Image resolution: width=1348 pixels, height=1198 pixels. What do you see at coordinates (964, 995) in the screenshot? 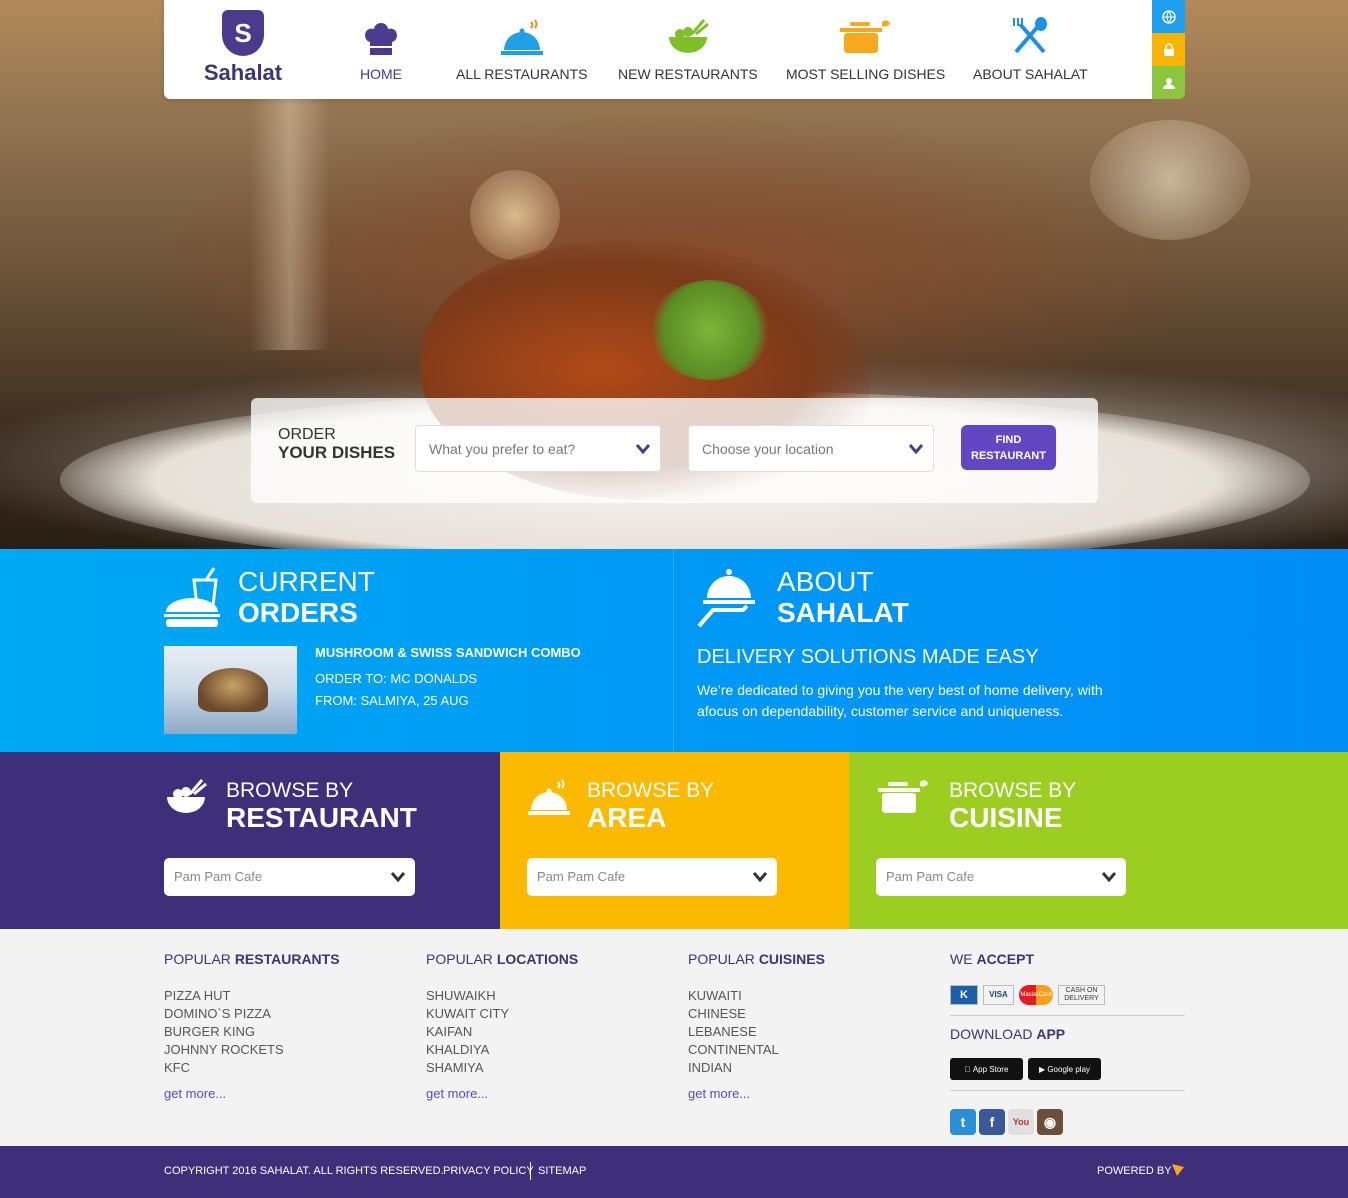
I see `knet-card-icon: K` at bounding box center [964, 995].